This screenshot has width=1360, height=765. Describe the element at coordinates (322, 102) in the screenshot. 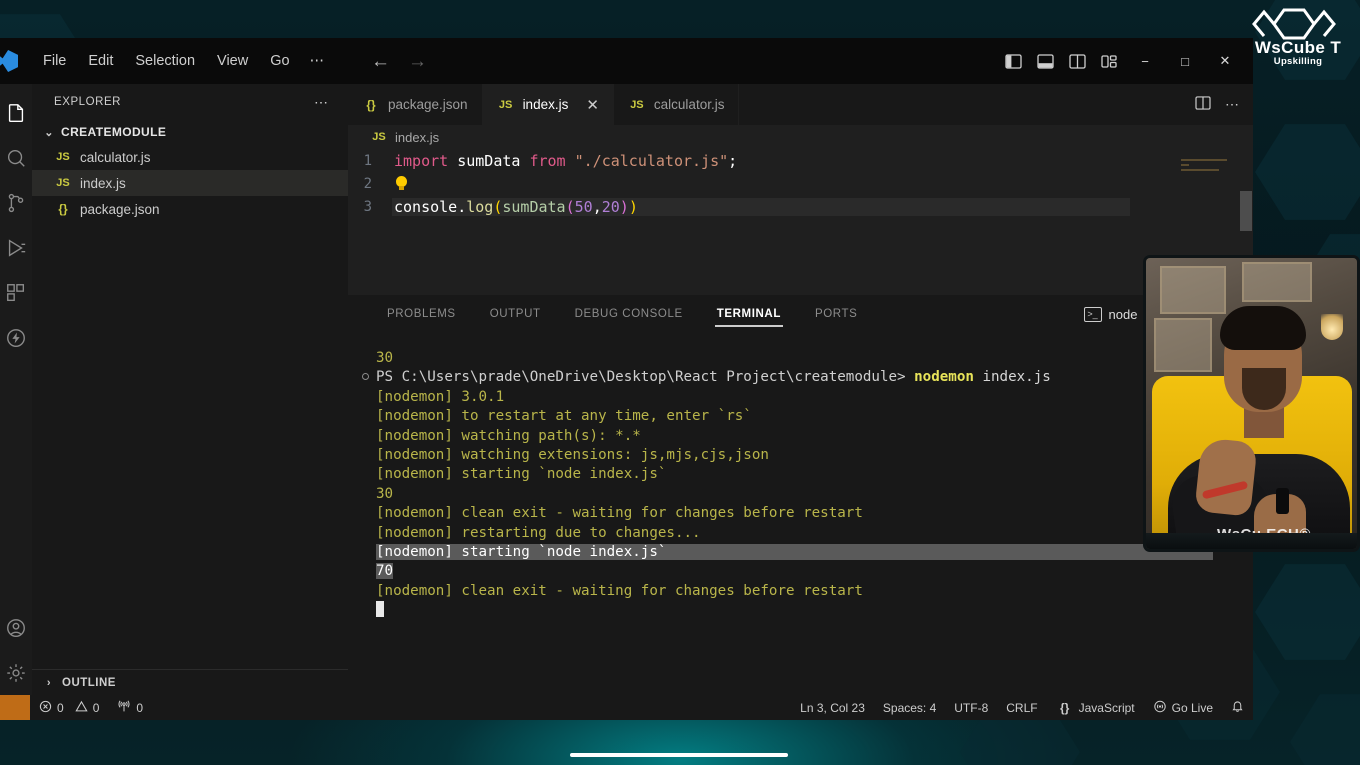

I see `explorer-more-icon: ⋯` at that location.